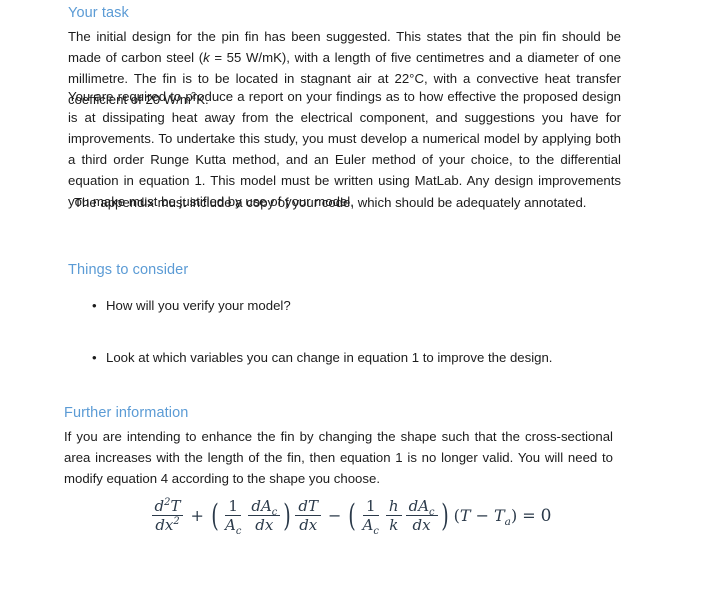  What do you see at coordinates (197, 516) in the screenshot?
I see `operator-plus: +` at bounding box center [197, 516].